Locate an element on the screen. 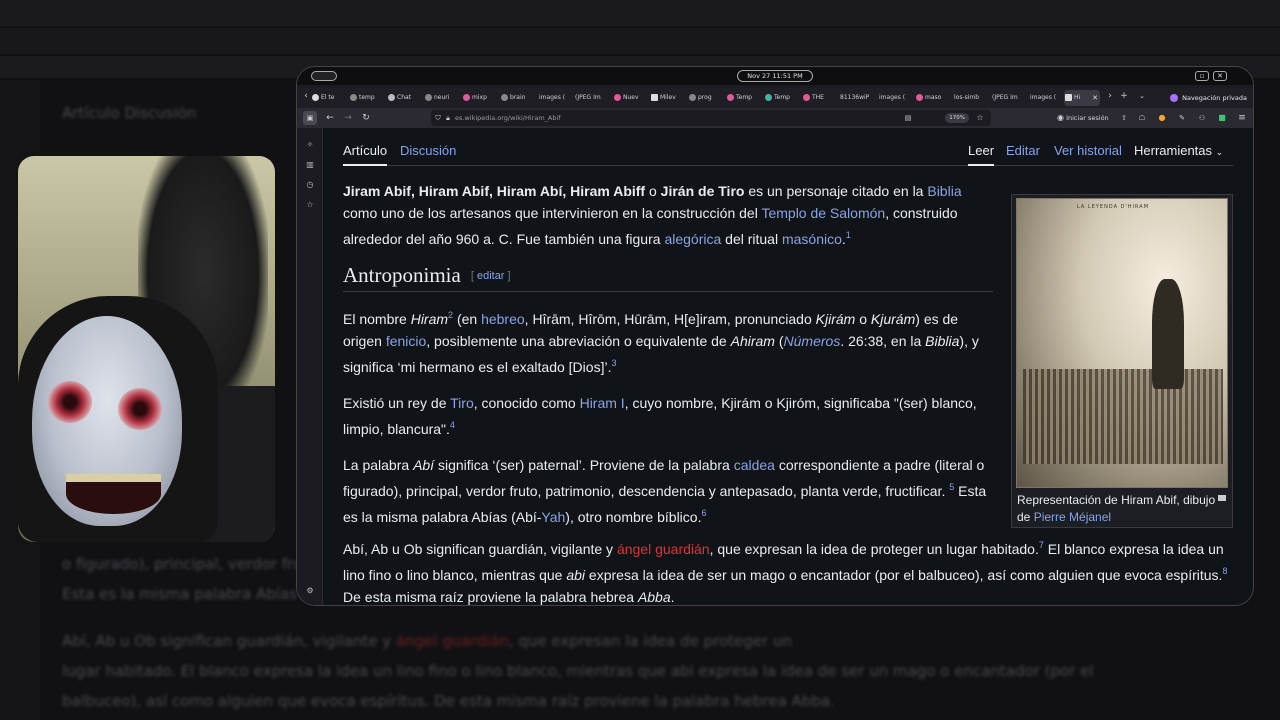 The image size is (1280, 720). background-topbar is located at coordinates (640, 13).